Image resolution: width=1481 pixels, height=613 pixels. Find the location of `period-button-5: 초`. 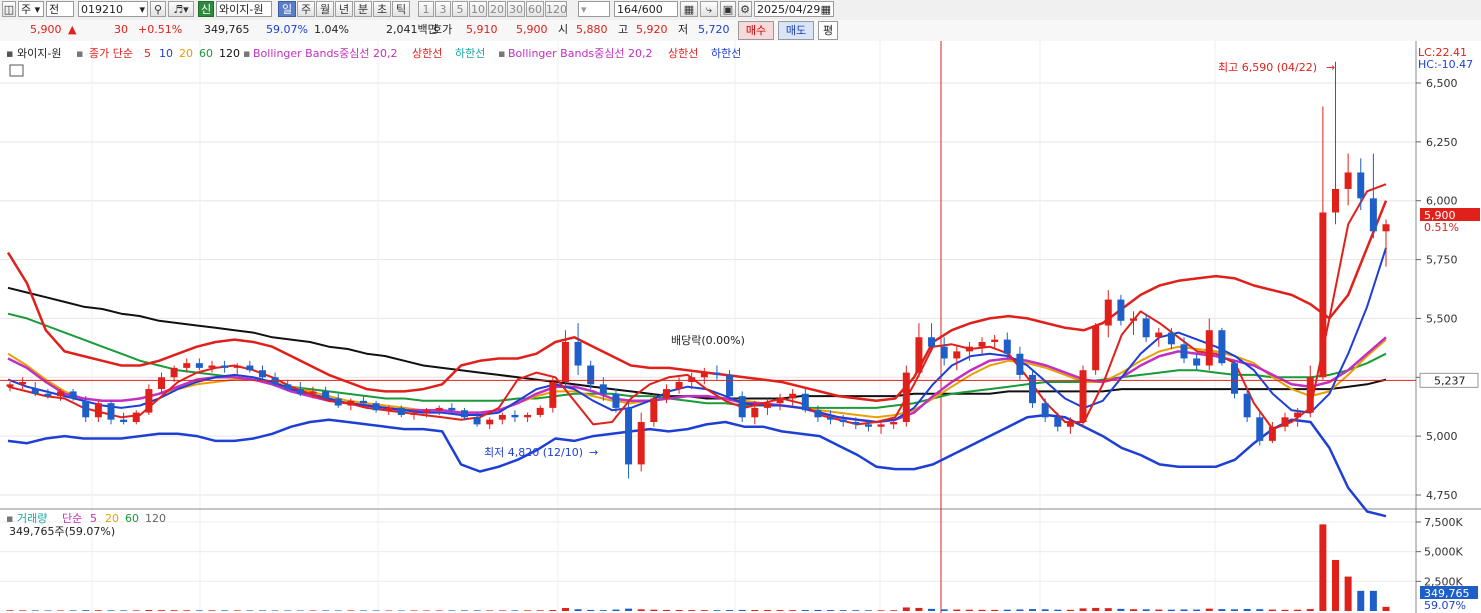

period-button-5: 초 is located at coordinates (382, 9).